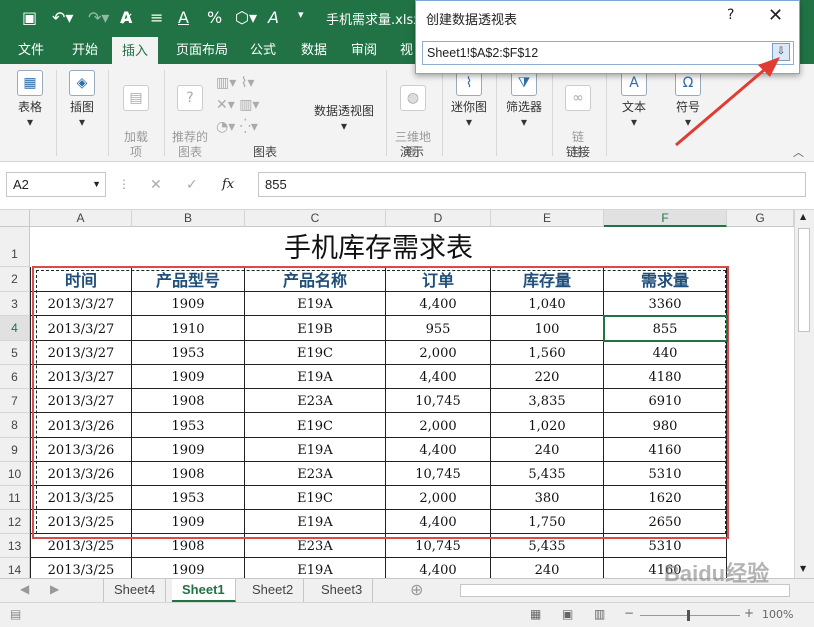 The width and height of the screenshot is (814, 627). I want to click on row-header-7: 7, so click(15, 401).